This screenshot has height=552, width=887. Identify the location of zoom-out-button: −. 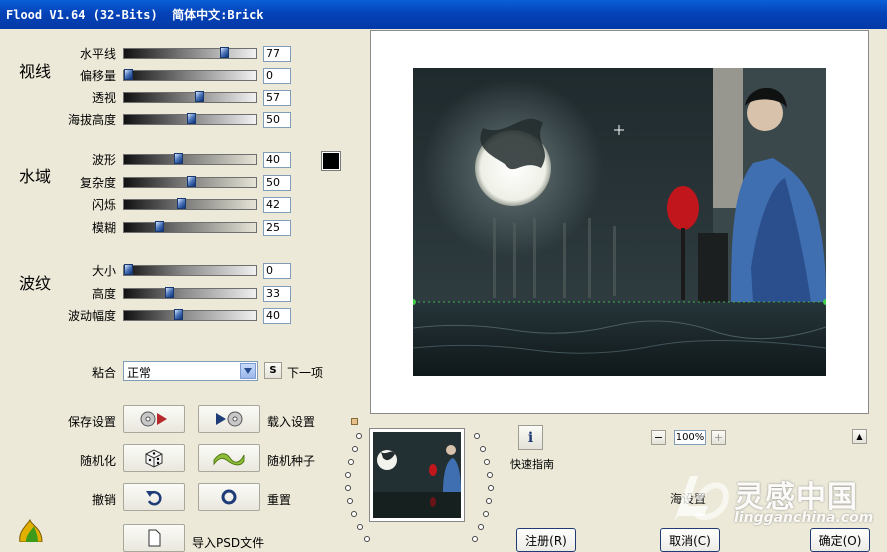
(658, 437).